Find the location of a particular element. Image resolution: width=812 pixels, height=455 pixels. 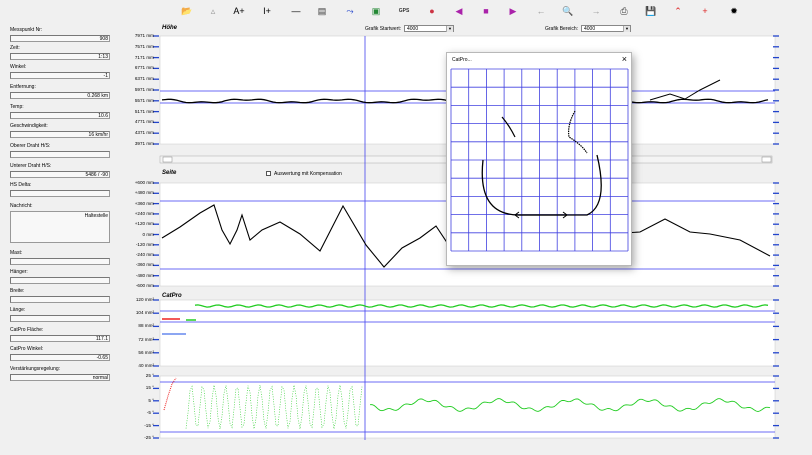

y-tick-label: 6371 mm is located at coordinates (144, 79).